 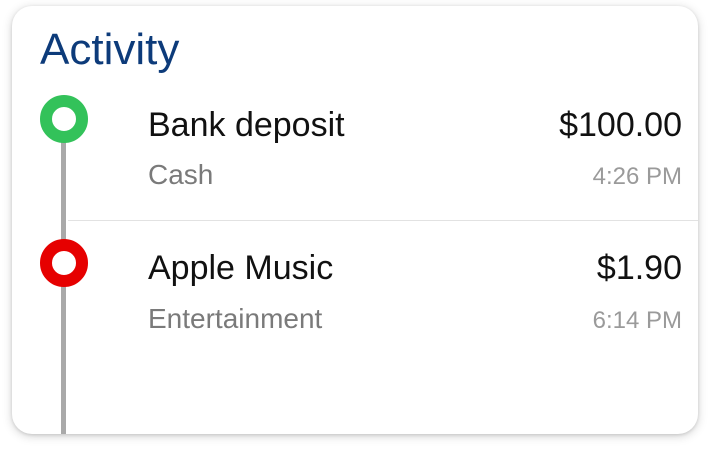 What do you see at coordinates (637, 320) in the screenshot?
I see `activity-item-time: 6:14 PM` at bounding box center [637, 320].